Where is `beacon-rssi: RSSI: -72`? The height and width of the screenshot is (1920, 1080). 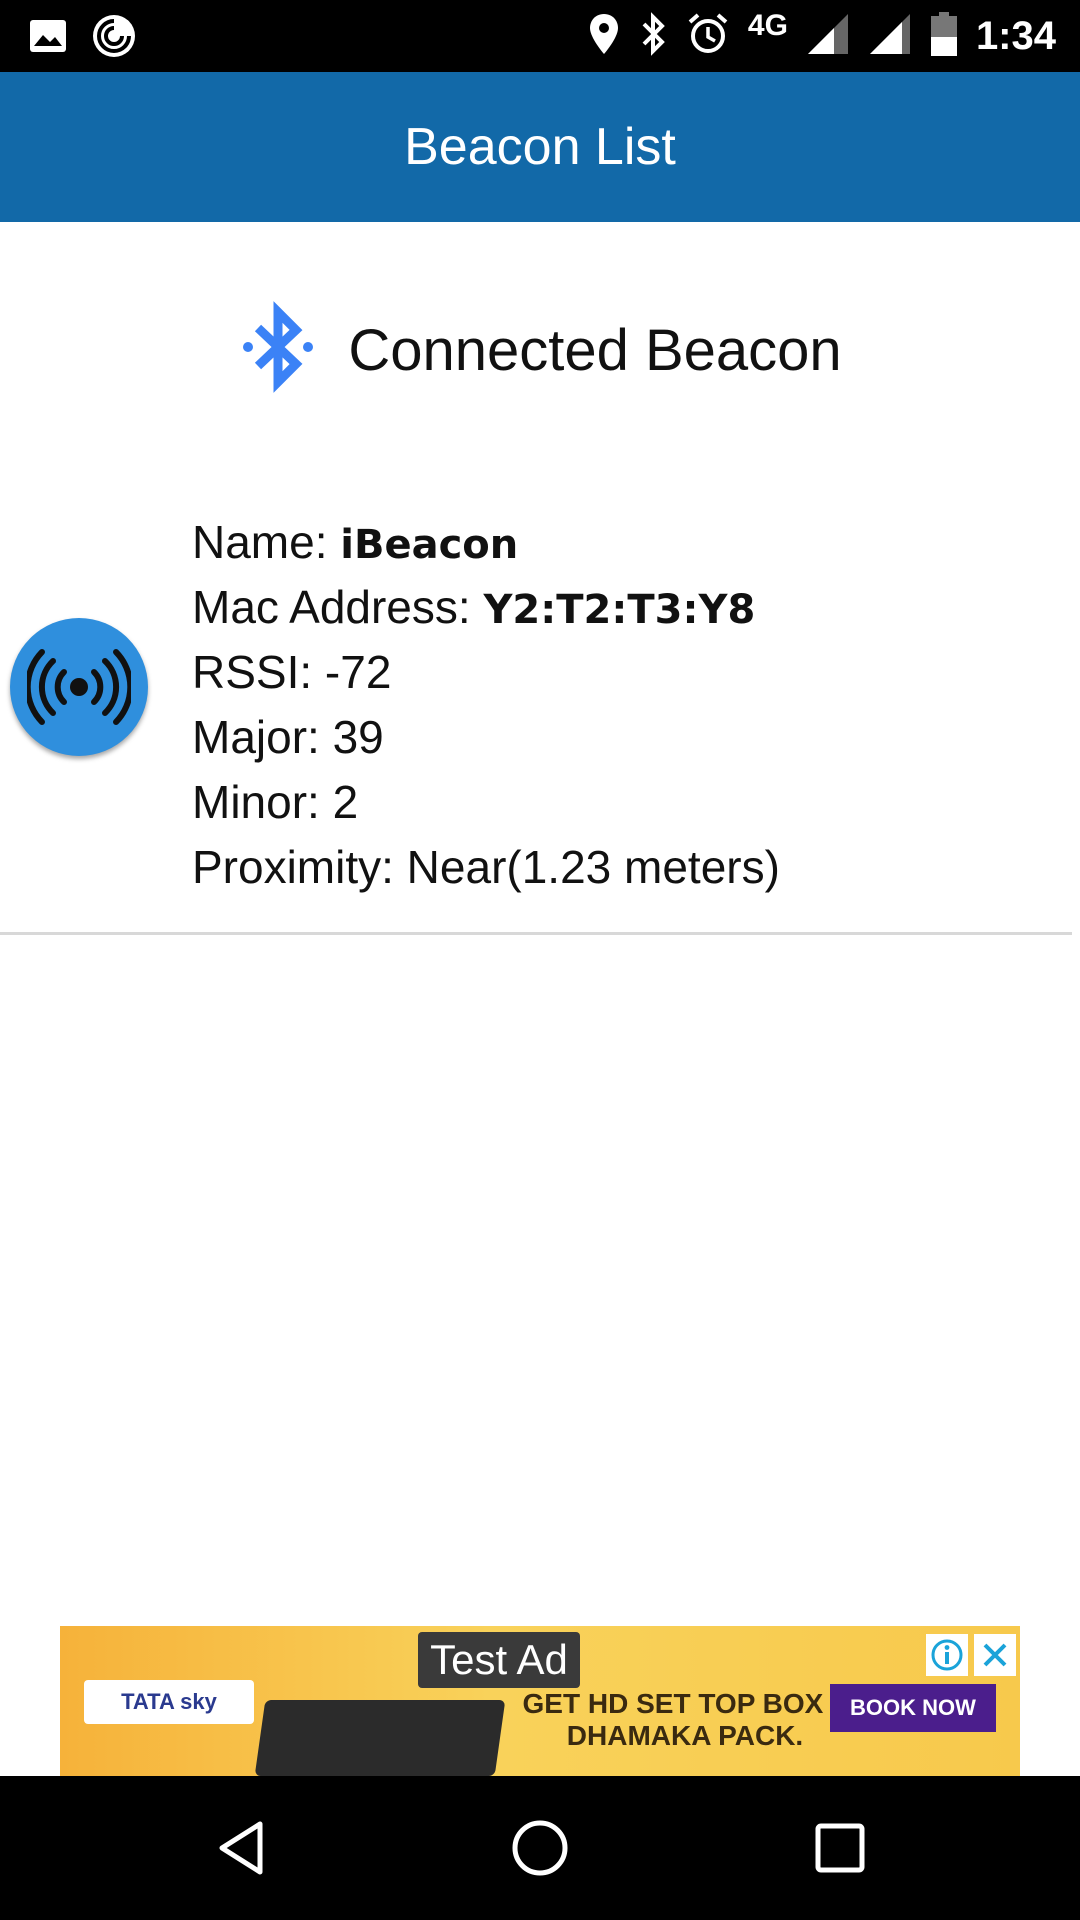 beacon-rssi: RSSI: -72 is located at coordinates (292, 672).